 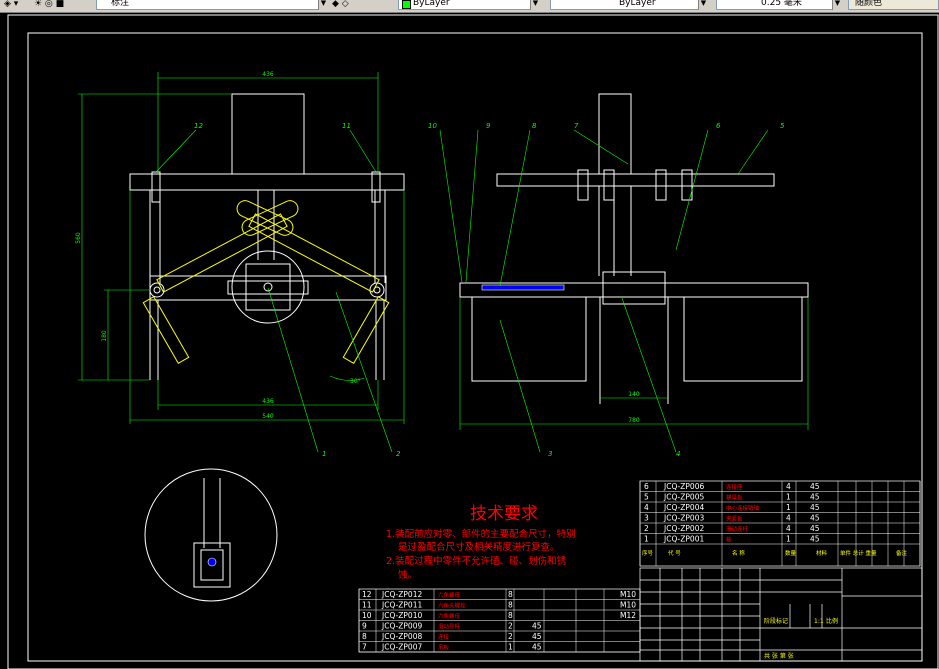 What do you see at coordinates (367, 605) in the screenshot?
I see `bom-lower-cell-no: 11` at bounding box center [367, 605].